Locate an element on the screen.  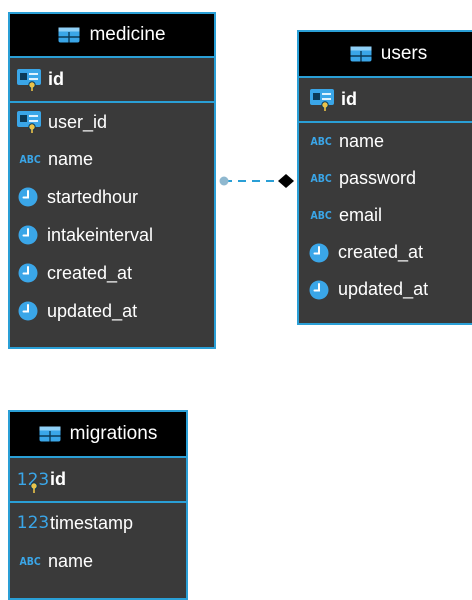
entity-header: users is located at coordinates (385, 55).